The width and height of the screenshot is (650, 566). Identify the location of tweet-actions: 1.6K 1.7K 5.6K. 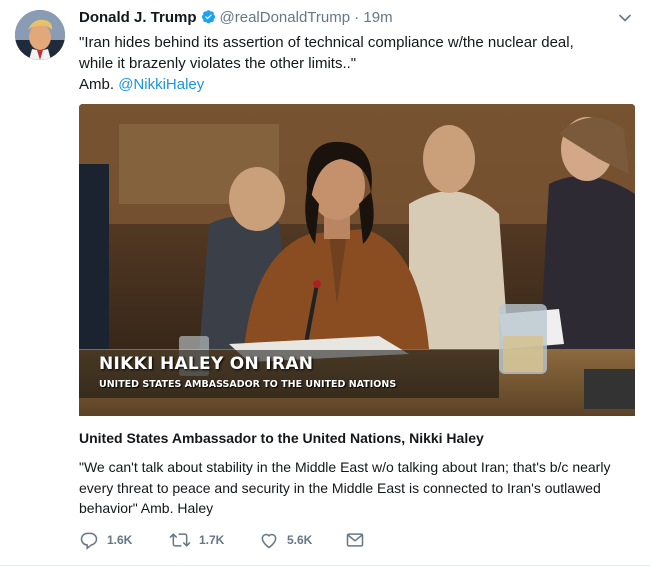
(239, 540).